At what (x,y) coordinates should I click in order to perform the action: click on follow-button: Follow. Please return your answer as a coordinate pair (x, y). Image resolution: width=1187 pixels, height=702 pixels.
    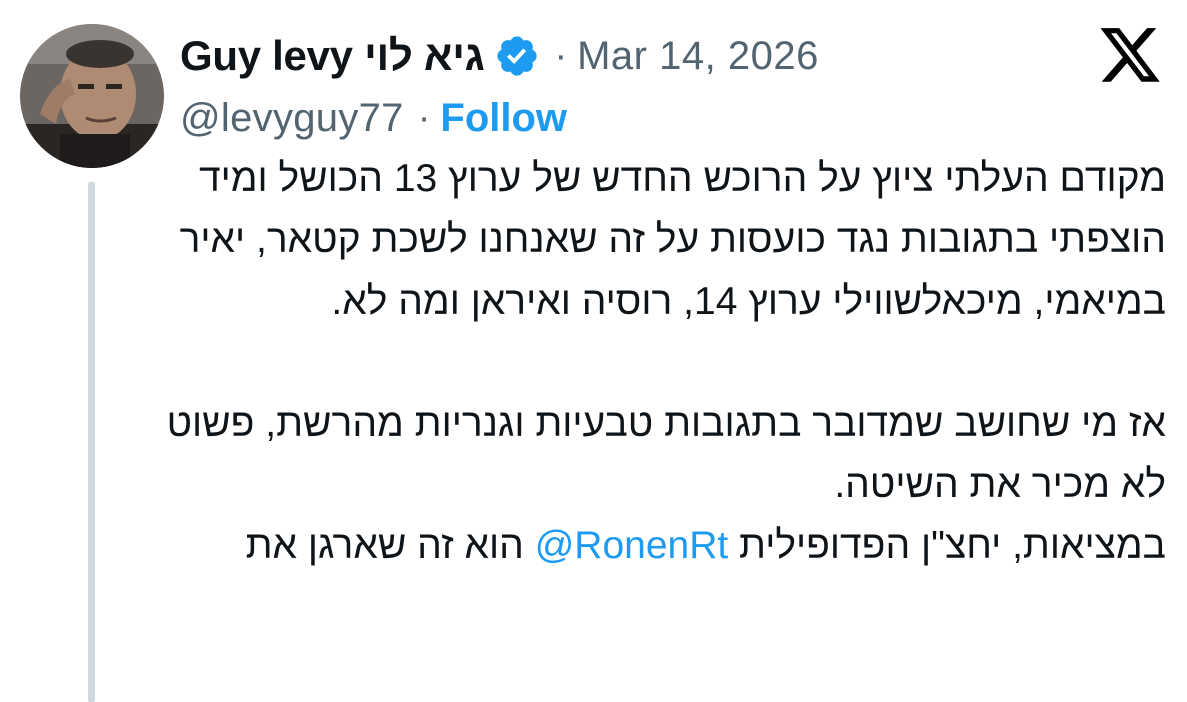
    Looking at the image, I should click on (503, 118).